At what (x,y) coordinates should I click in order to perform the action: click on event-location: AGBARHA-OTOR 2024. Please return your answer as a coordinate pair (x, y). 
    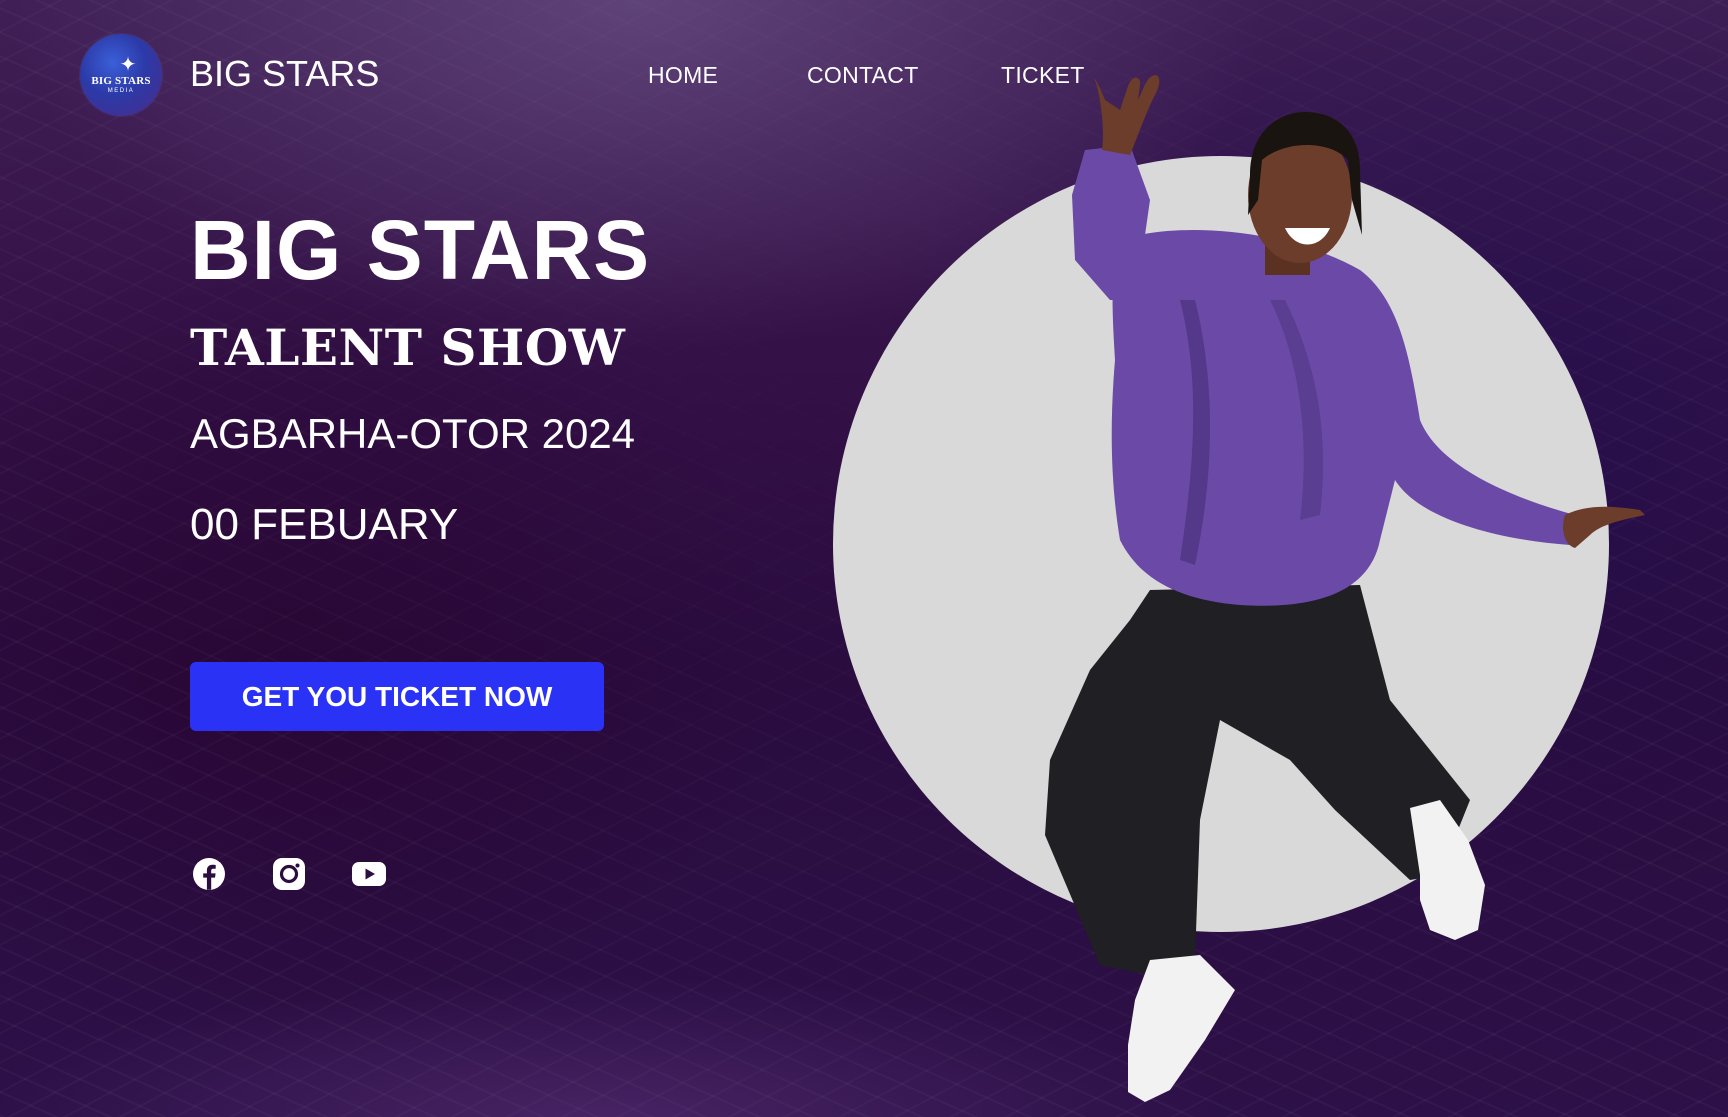
    Looking at the image, I should click on (413, 433).